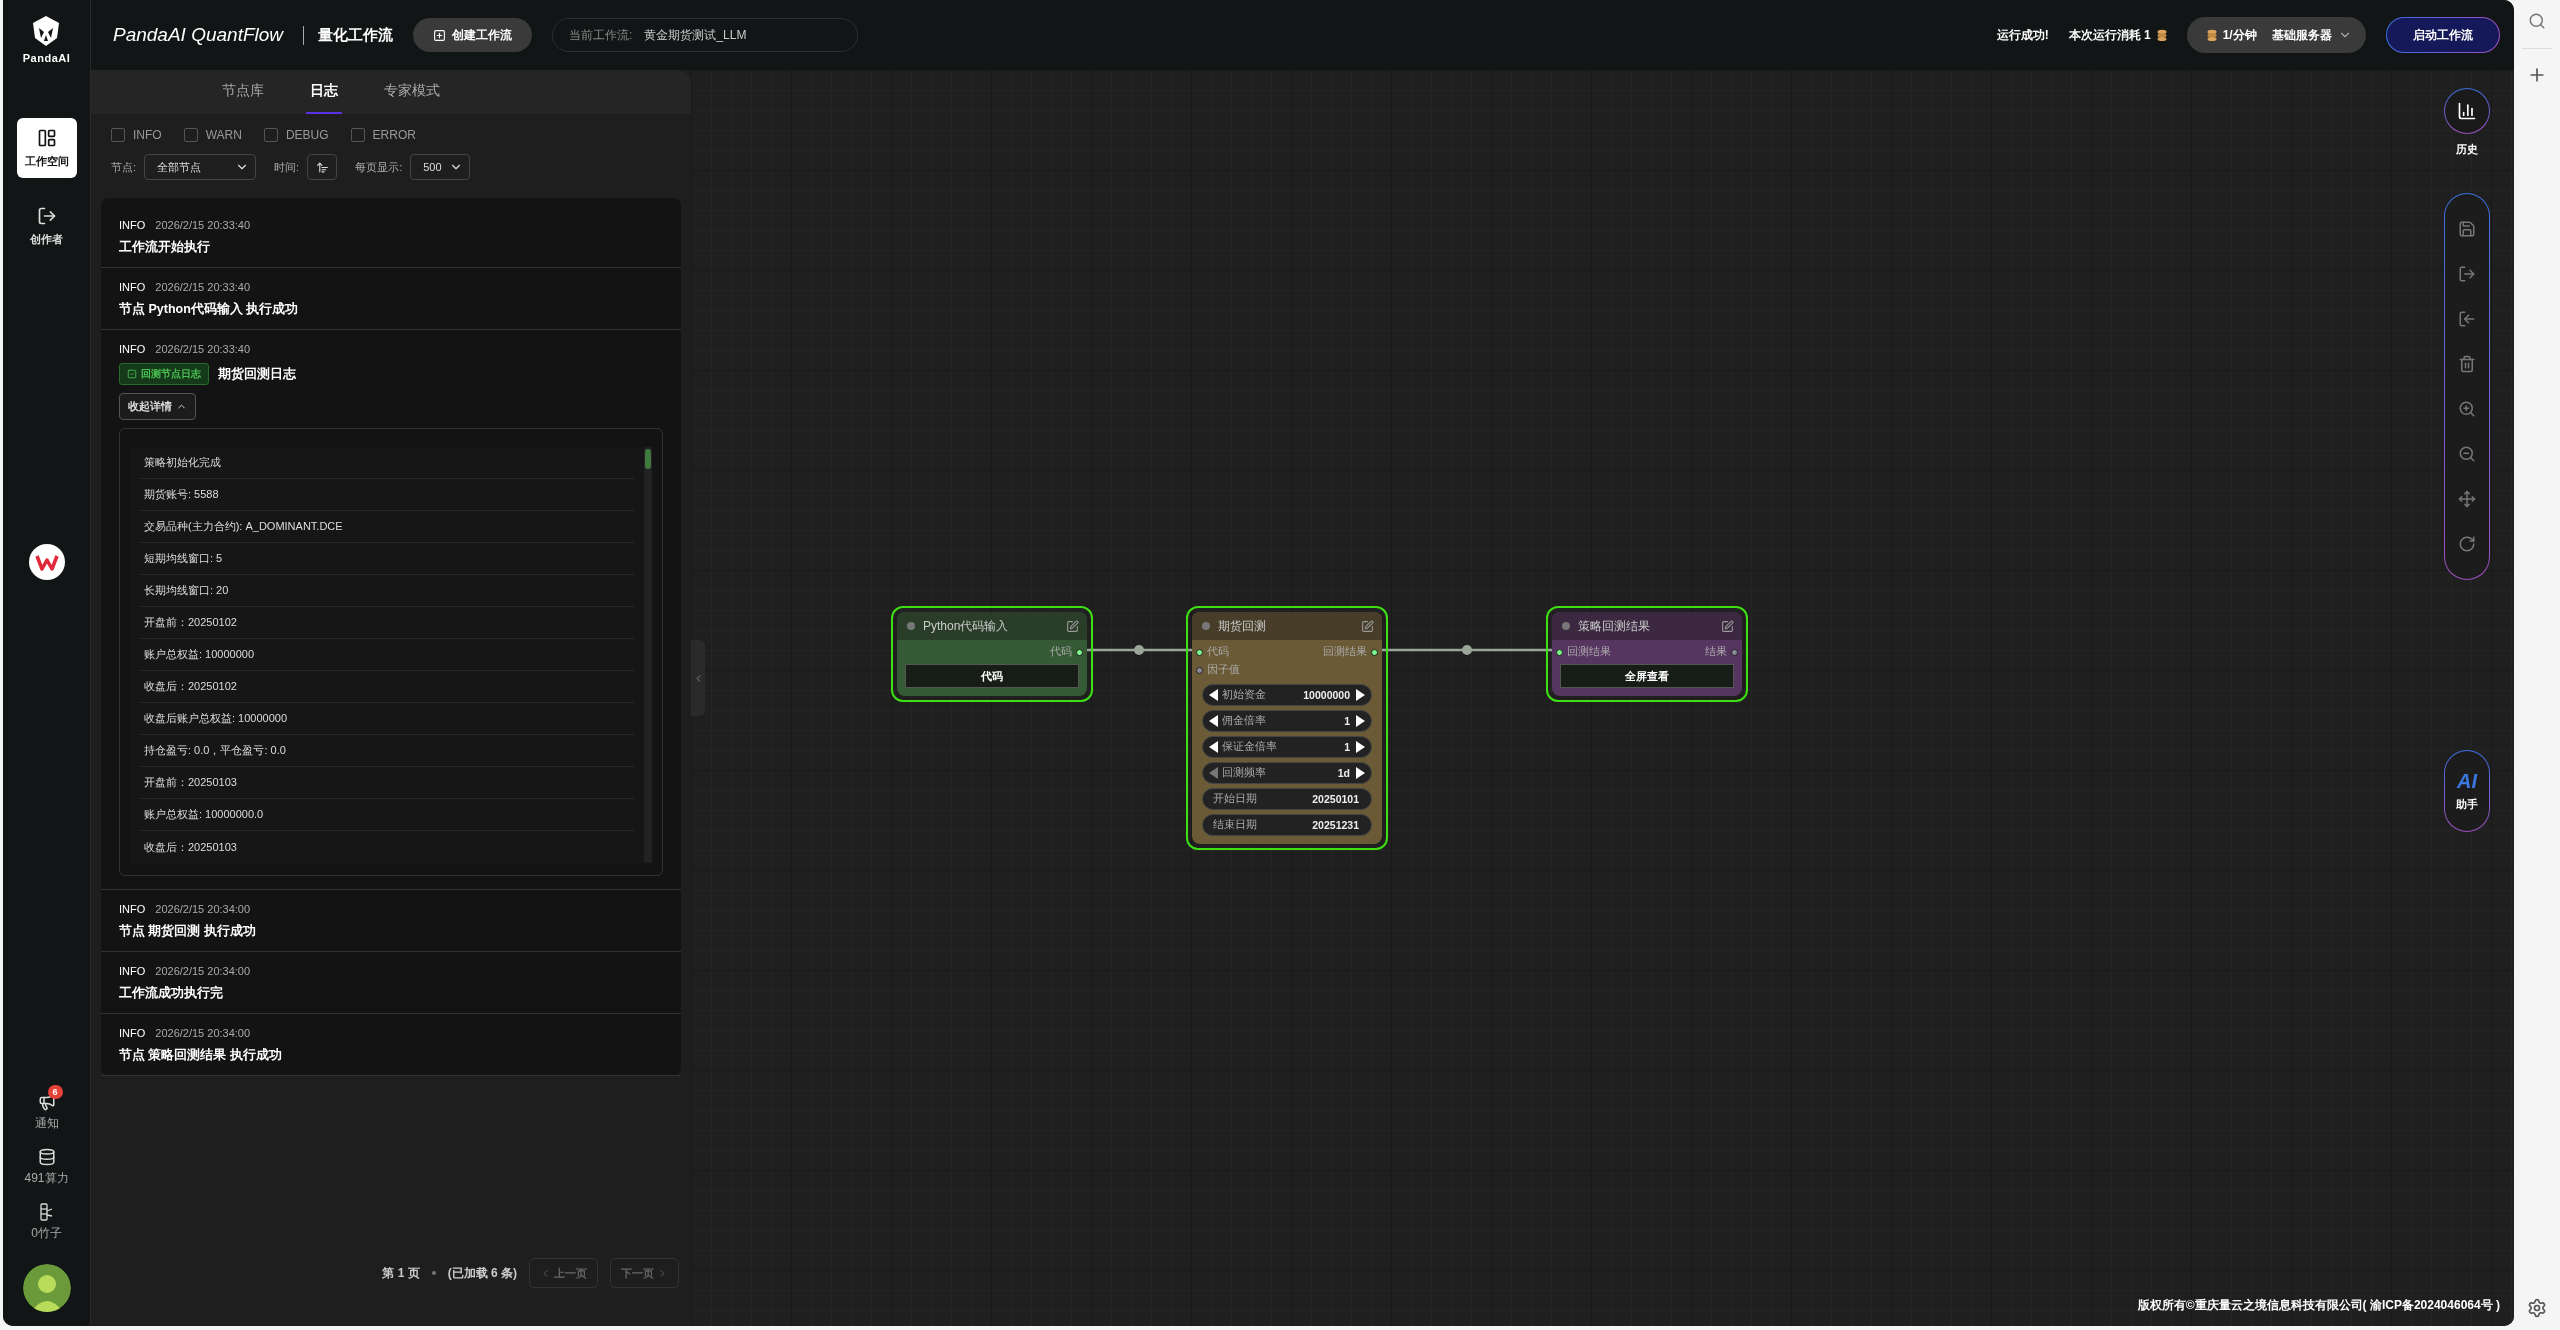 The width and height of the screenshot is (2560, 1330). I want to click on loaded-count: (已加载 6 条), so click(482, 1273).